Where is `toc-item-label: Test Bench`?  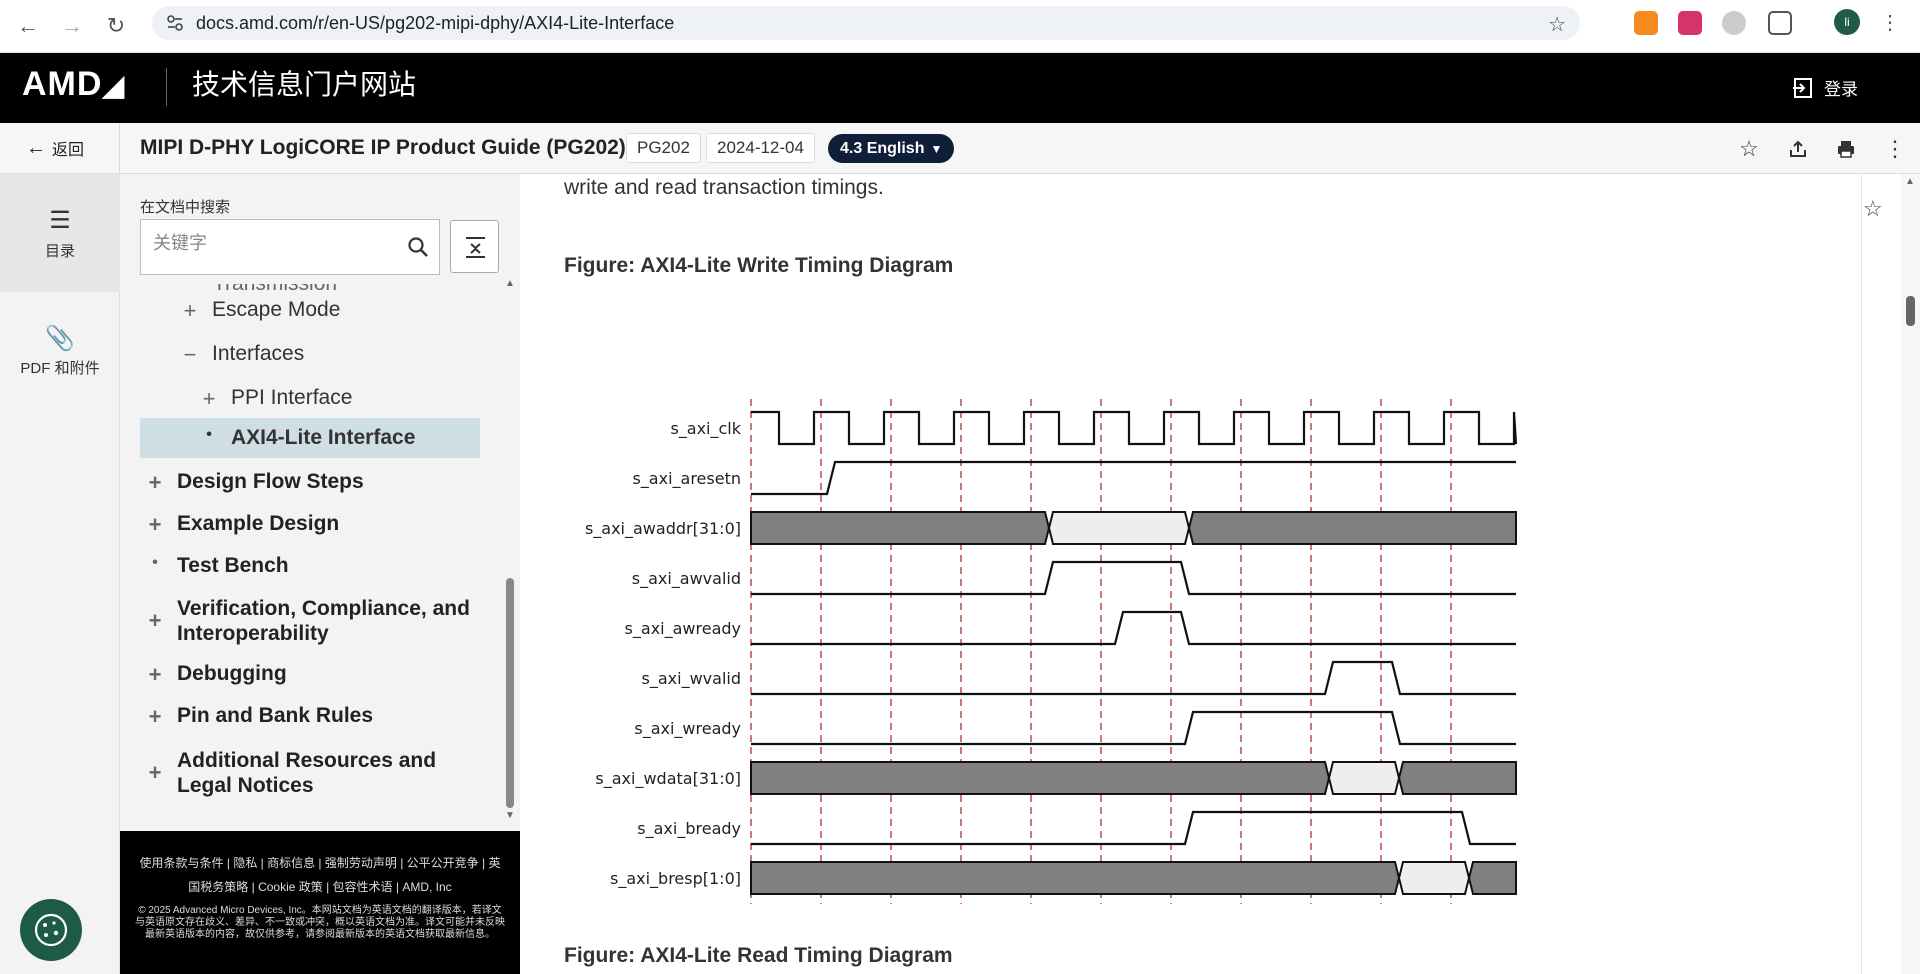 toc-item-label: Test Bench is located at coordinates (233, 565).